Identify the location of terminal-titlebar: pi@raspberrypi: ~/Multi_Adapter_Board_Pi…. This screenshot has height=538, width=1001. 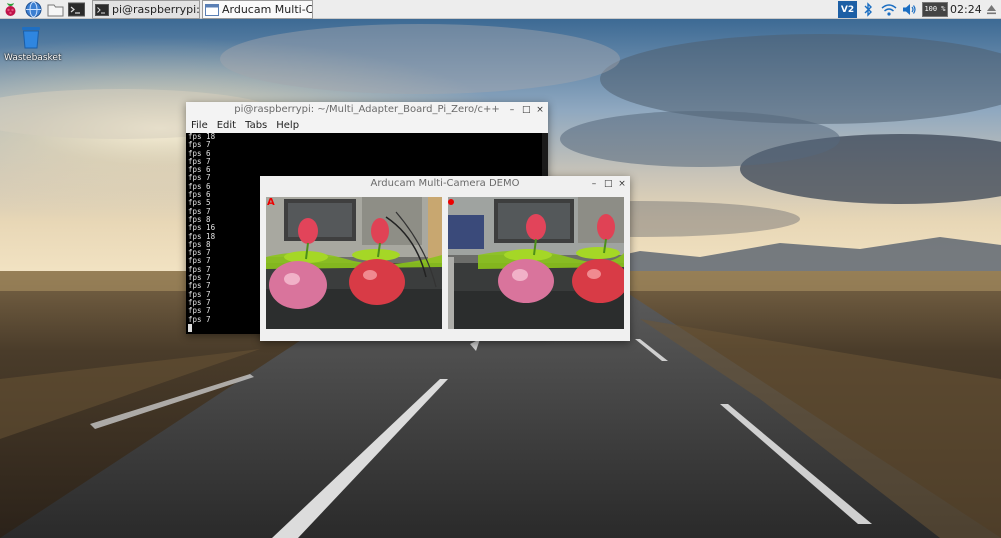
(367, 110).